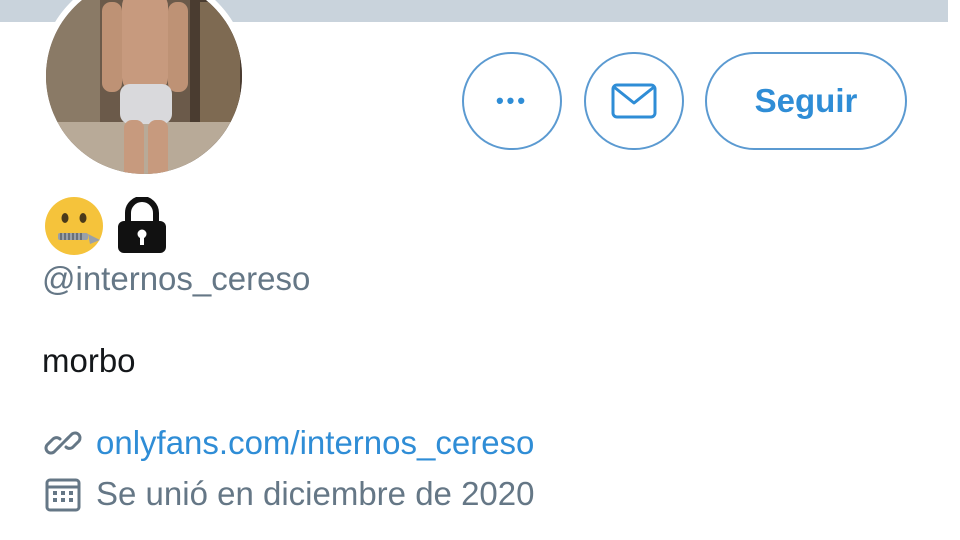  Describe the element at coordinates (315, 443) in the screenshot. I see `profile-website-link: onlyfans.com/internos_cereso` at that location.